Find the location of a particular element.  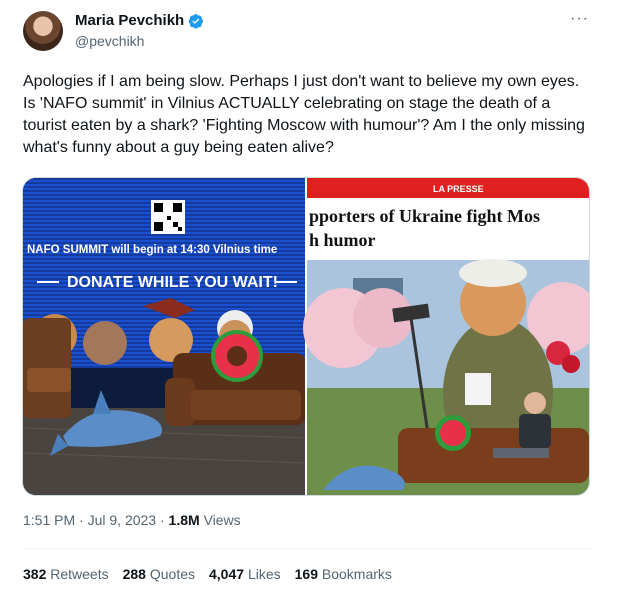

bookmarks-stat: 169 Bookmarks is located at coordinates (343, 574).